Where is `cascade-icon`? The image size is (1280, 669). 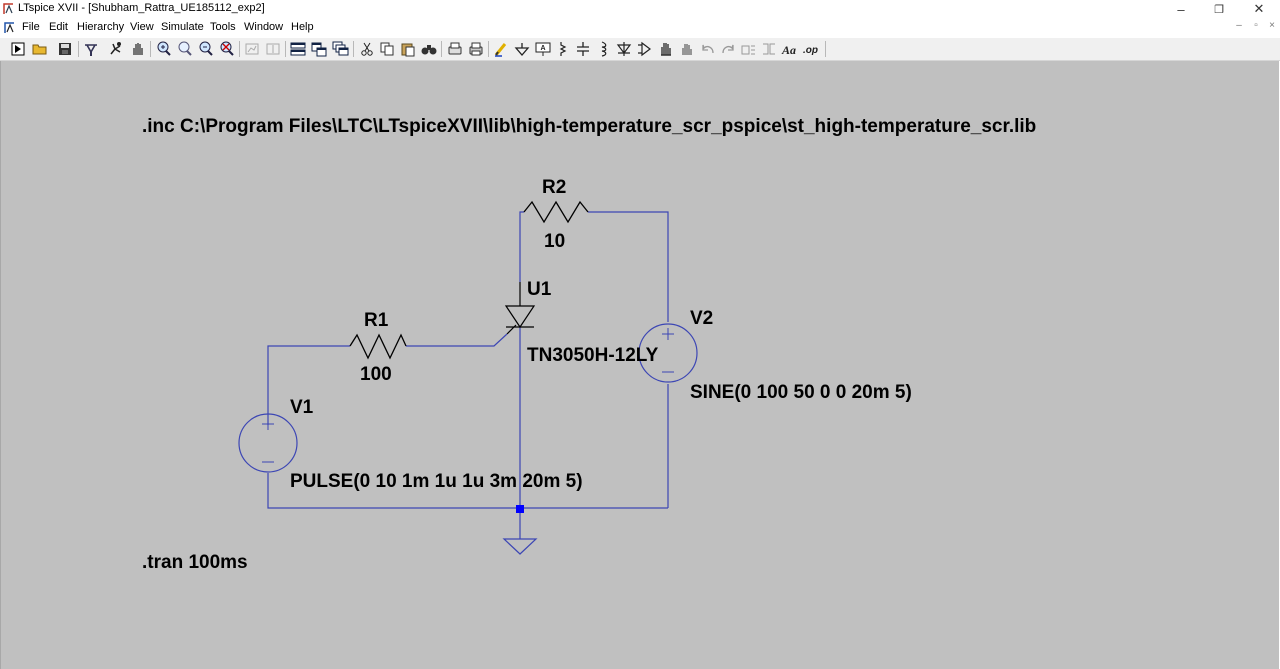 cascade-icon is located at coordinates (340, 49).